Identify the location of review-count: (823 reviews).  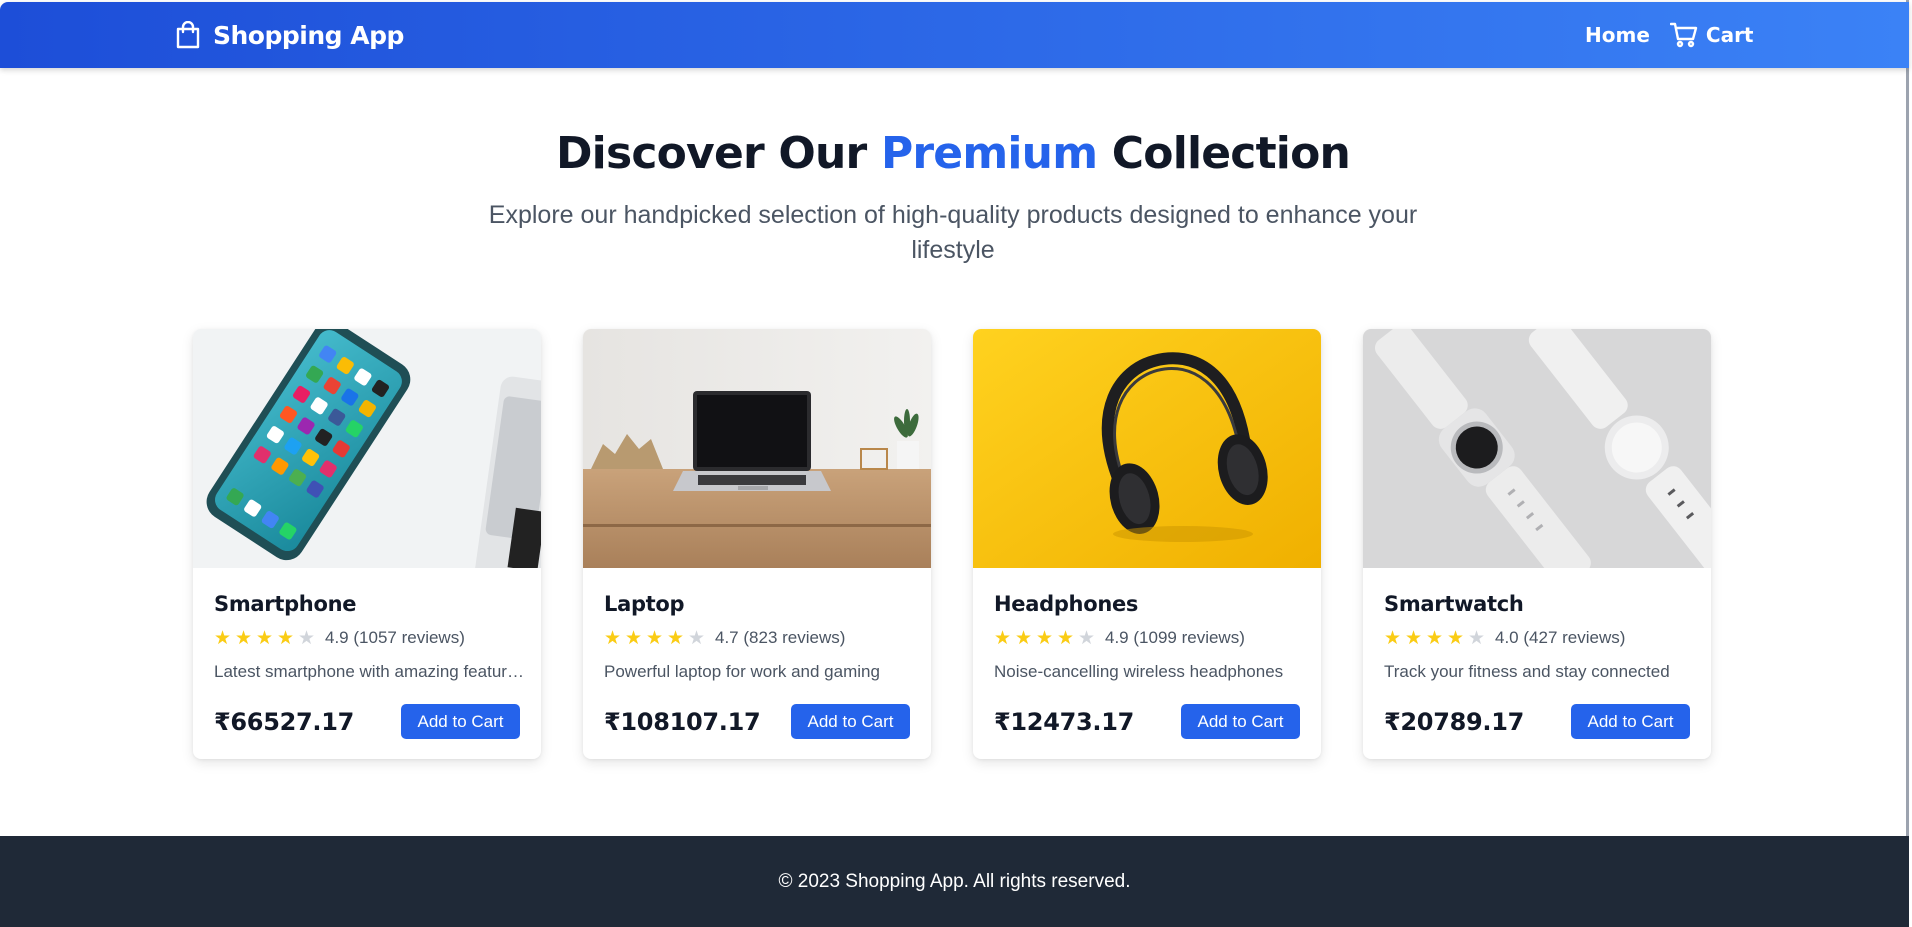
(794, 637).